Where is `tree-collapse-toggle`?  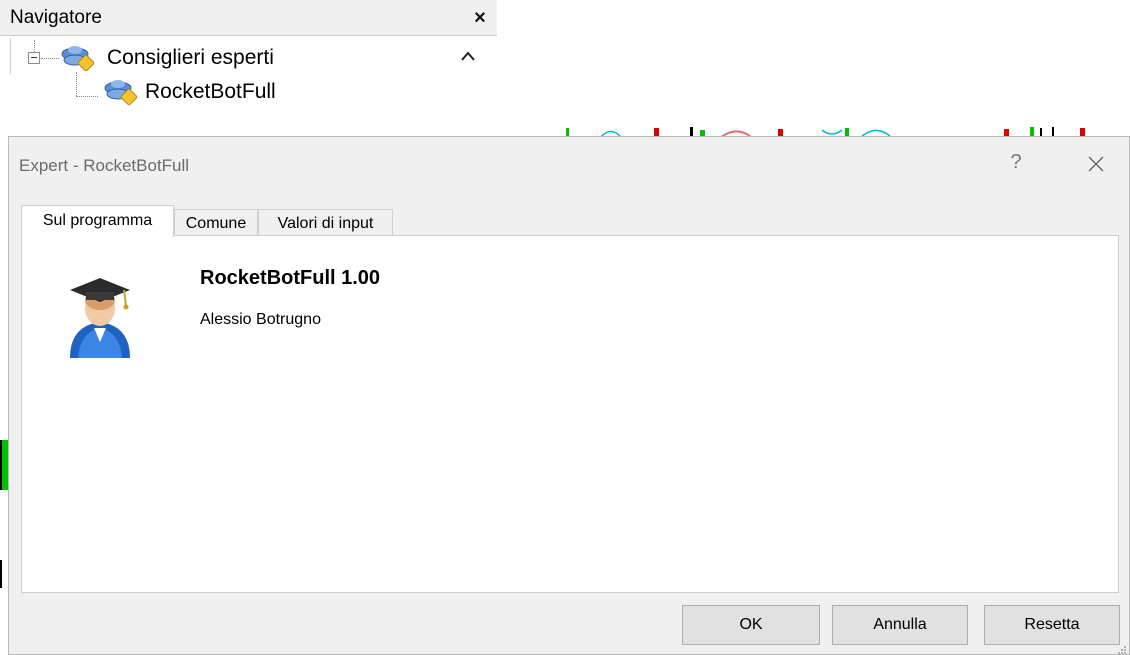
tree-collapse-toggle is located at coordinates (34, 58).